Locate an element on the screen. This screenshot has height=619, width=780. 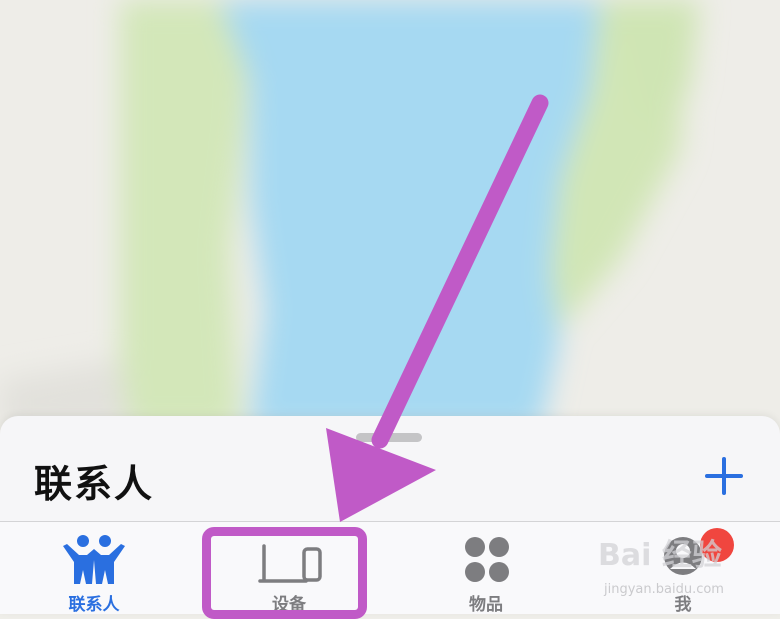
tab-items: 物品 is located at coordinates (486, 568).